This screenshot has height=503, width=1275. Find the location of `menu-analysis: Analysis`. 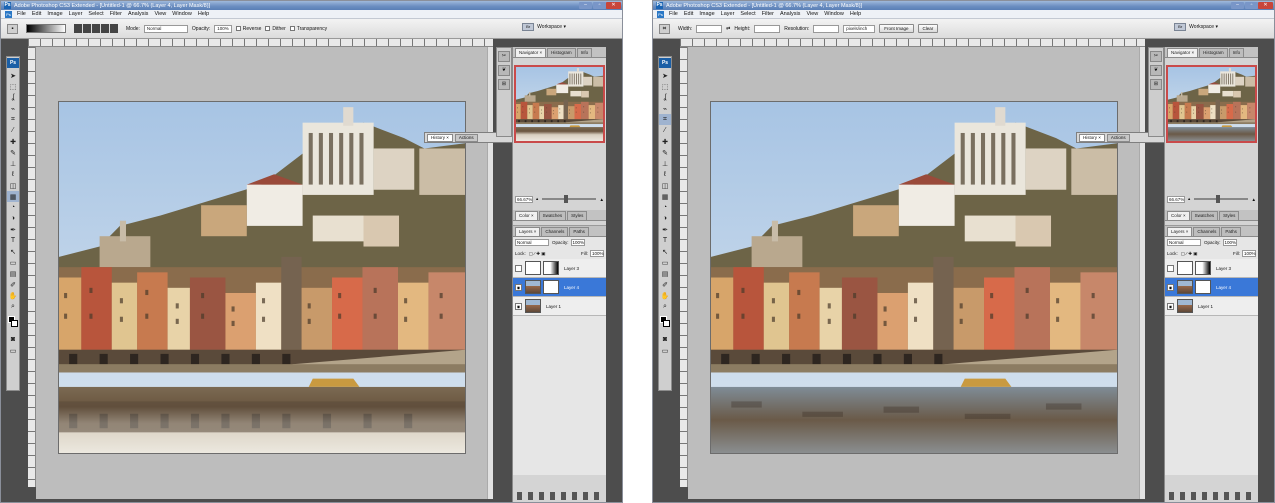

menu-analysis: Analysis is located at coordinates (138, 14).